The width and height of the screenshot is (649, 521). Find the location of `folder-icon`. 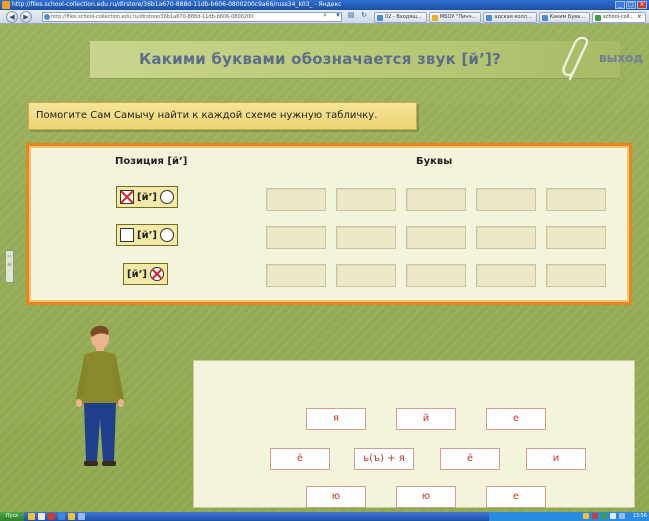

folder-icon is located at coordinates (31, 516).